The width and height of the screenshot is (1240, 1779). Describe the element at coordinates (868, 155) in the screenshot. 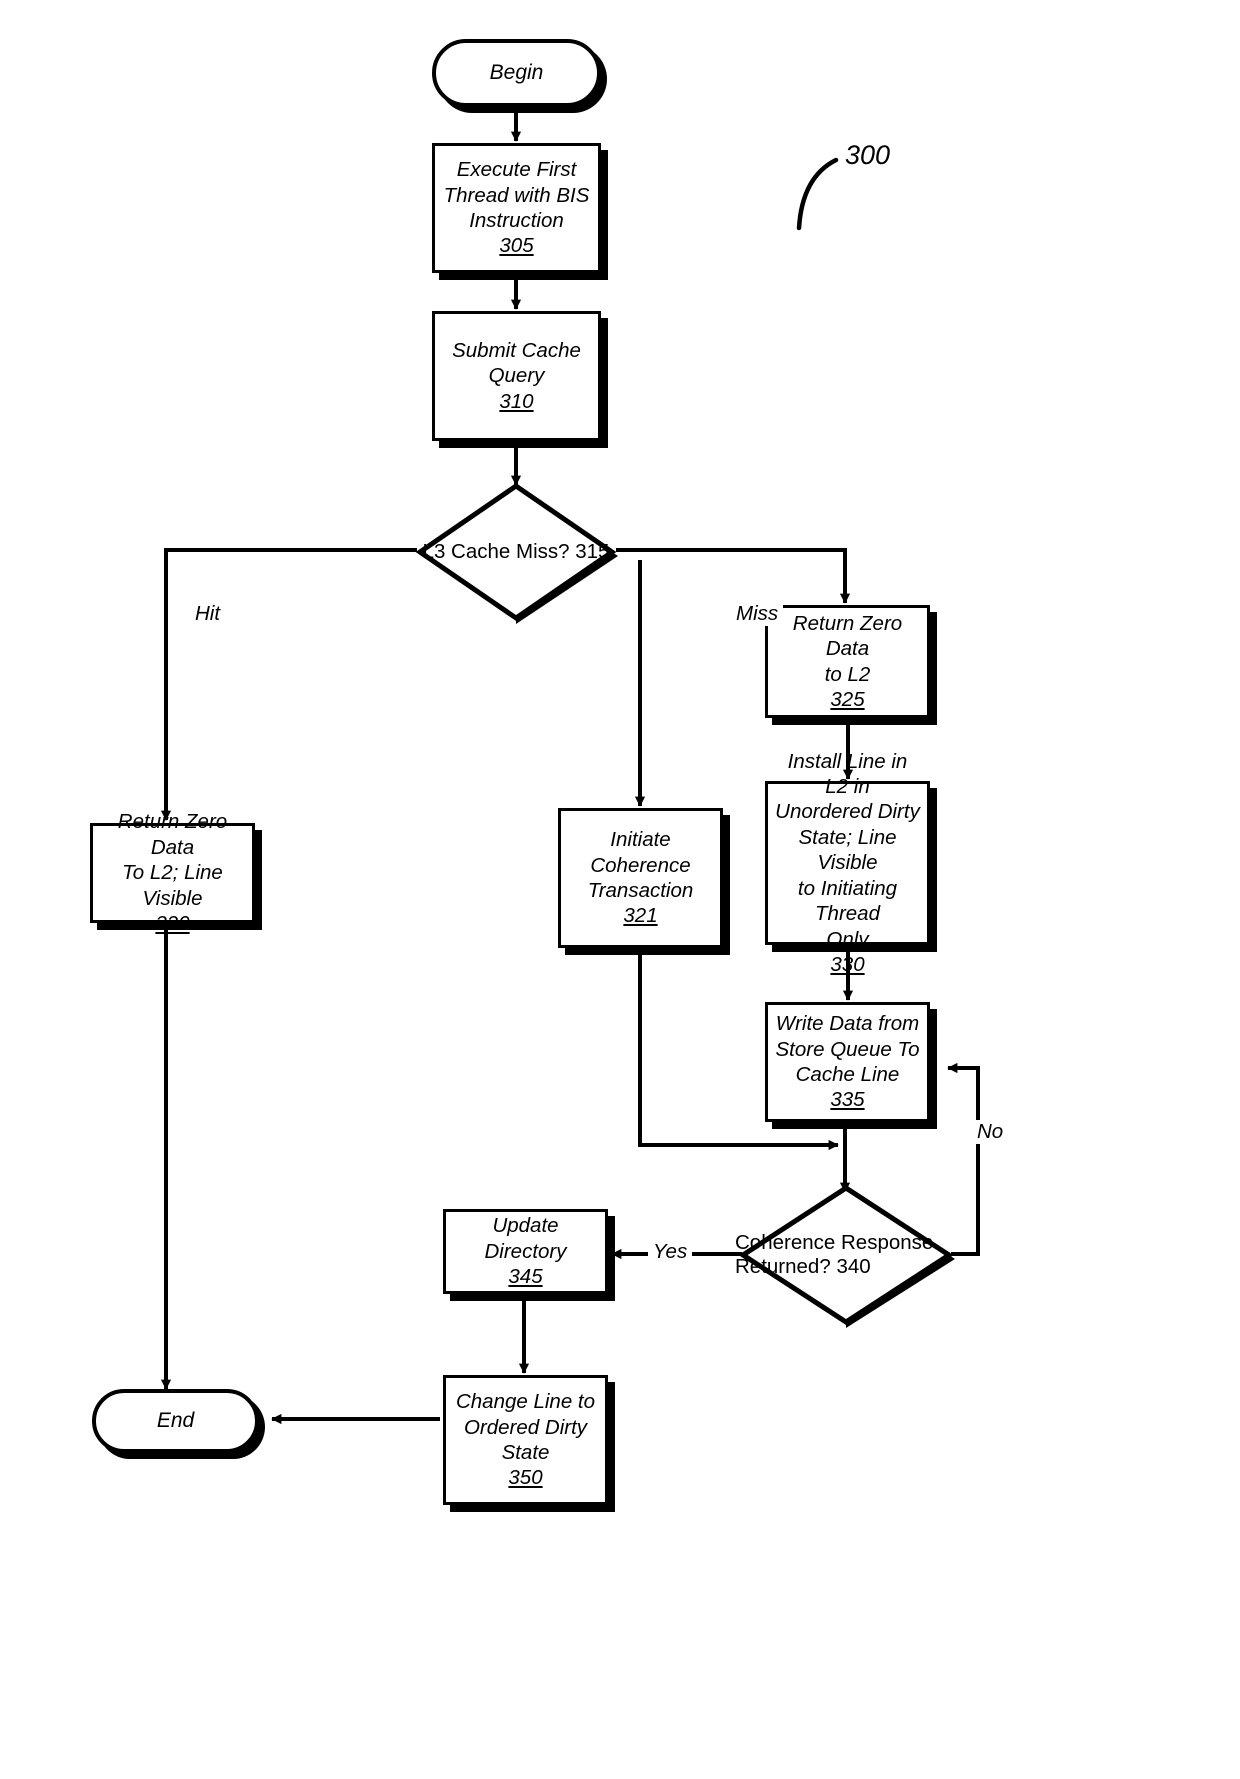

I see `figure-reference-number: 300` at that location.